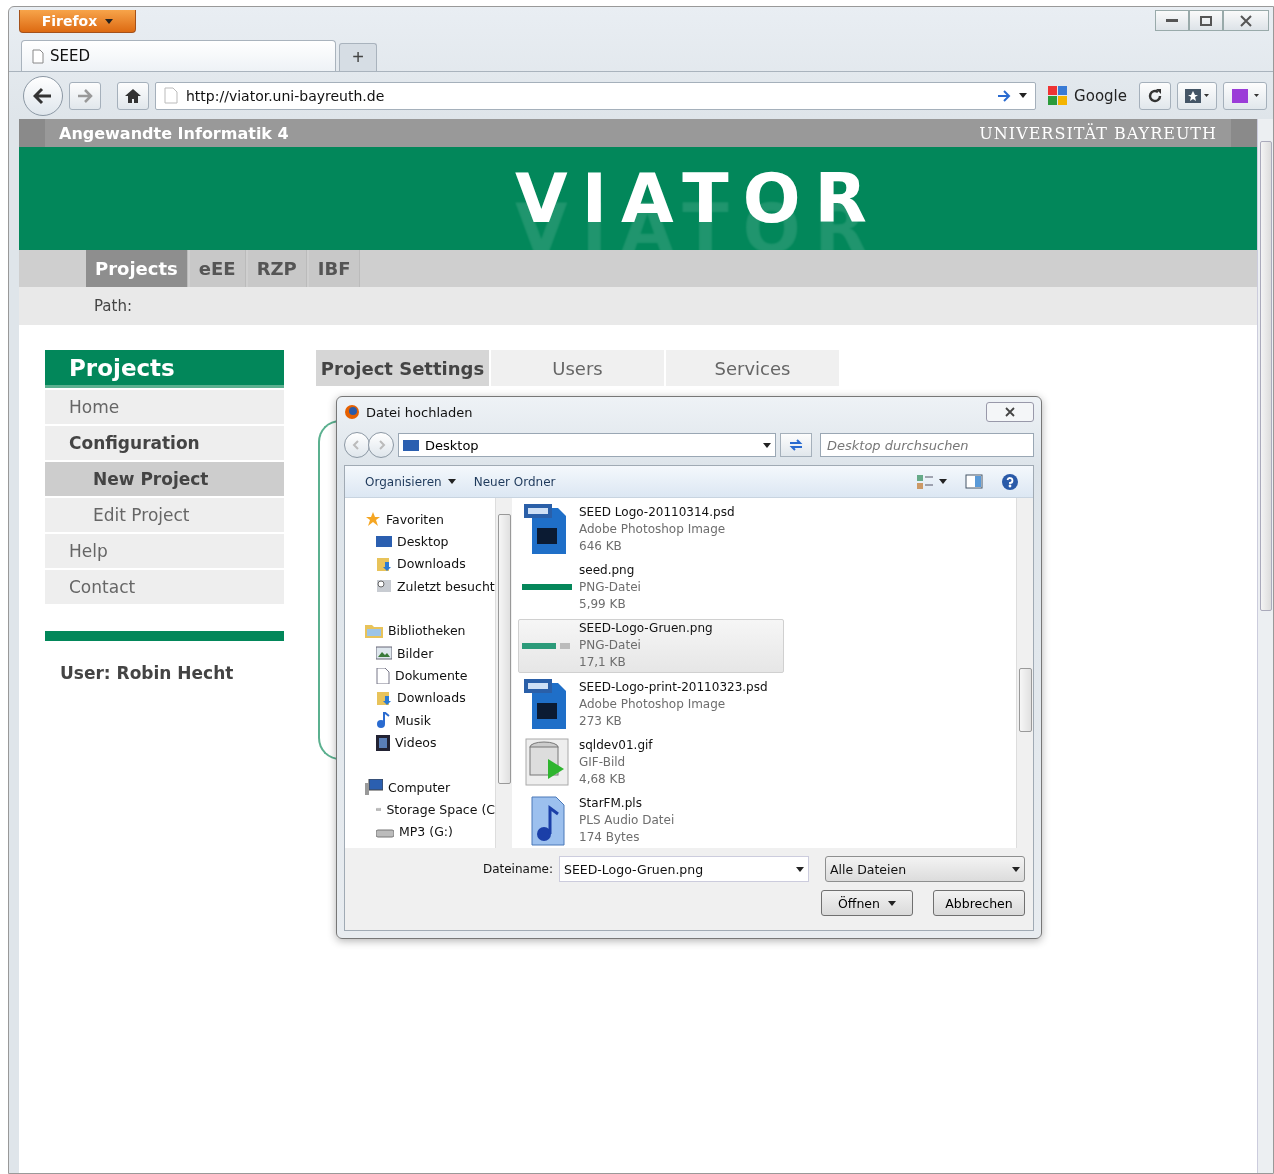  I want to click on user-label: User: Robin Hecht, so click(147, 673).